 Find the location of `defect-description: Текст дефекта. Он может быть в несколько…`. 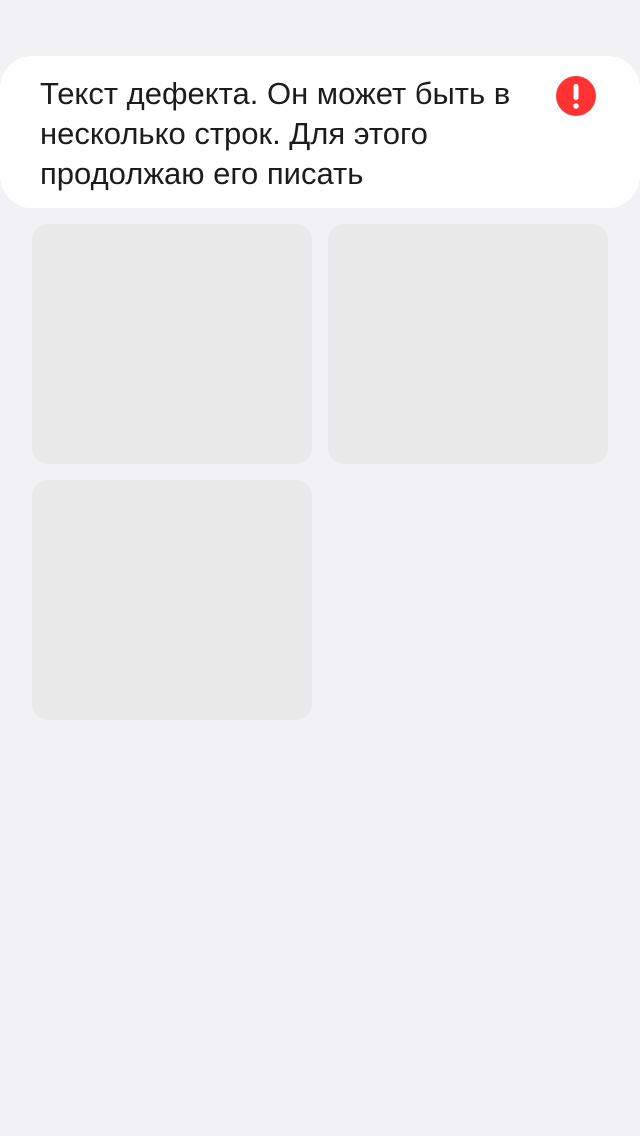

defect-description: Текст дефекта. Он может быть в несколько… is located at coordinates (275, 133).